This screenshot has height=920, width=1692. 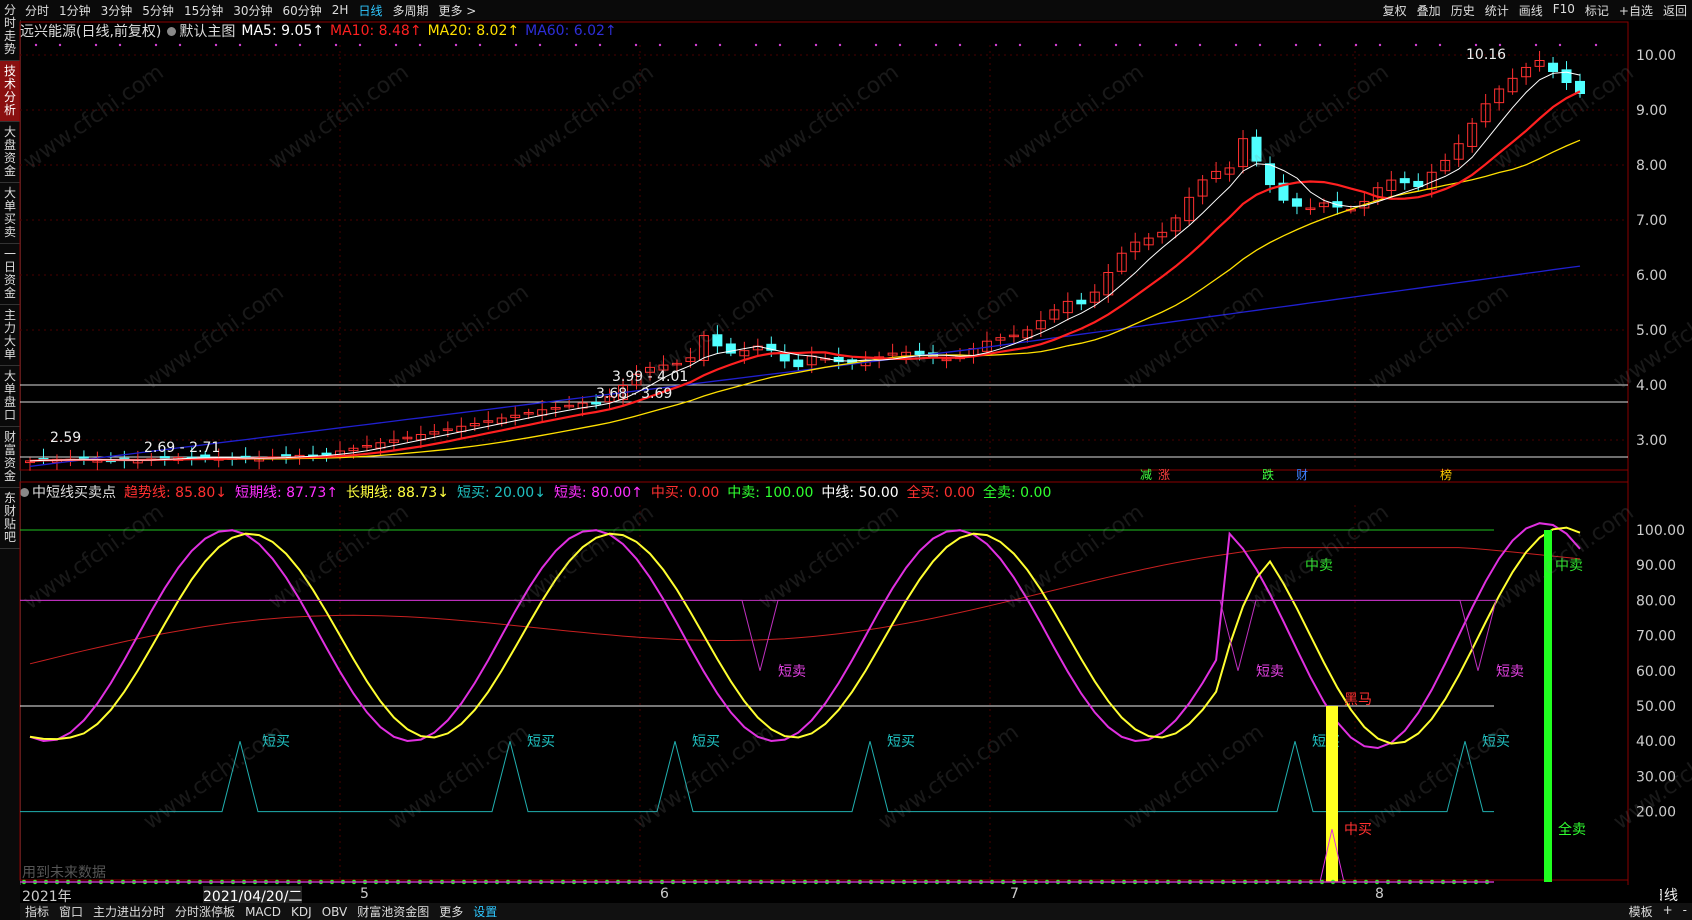 What do you see at coordinates (1651, 166) in the screenshot?
I see `price-axis-label: 8.00` at bounding box center [1651, 166].